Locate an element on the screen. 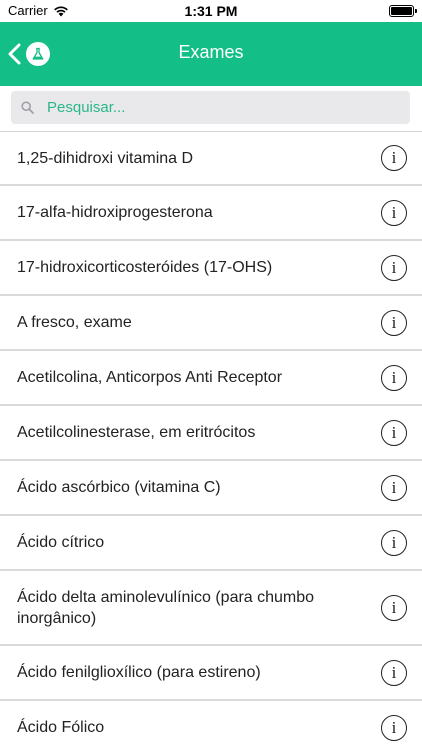 Image resolution: width=422 pixels, height=750 pixels. exam-name: Ácido cítrico is located at coordinates (61, 542).